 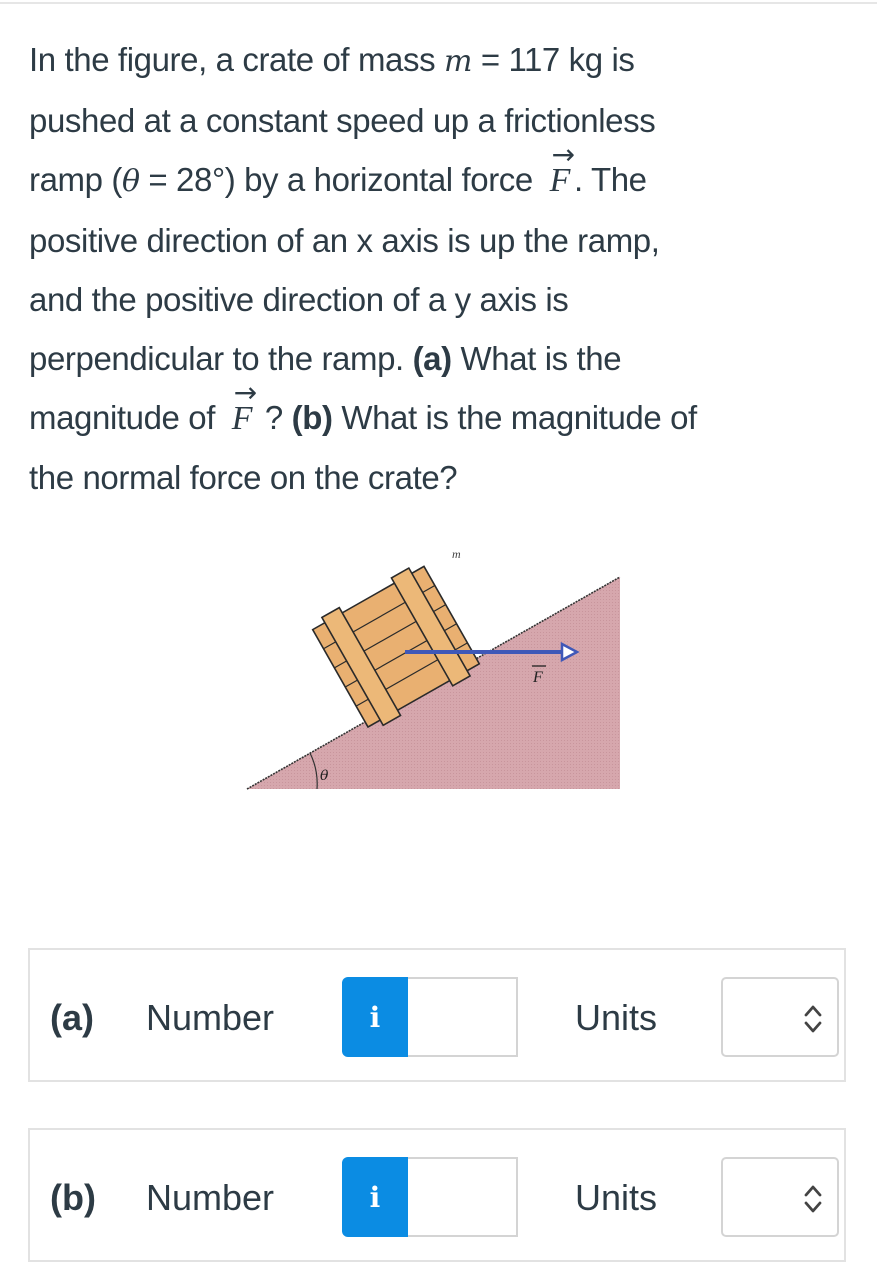 What do you see at coordinates (553, 59) in the screenshot?
I see `question-line1-post: = 117 kg is` at bounding box center [553, 59].